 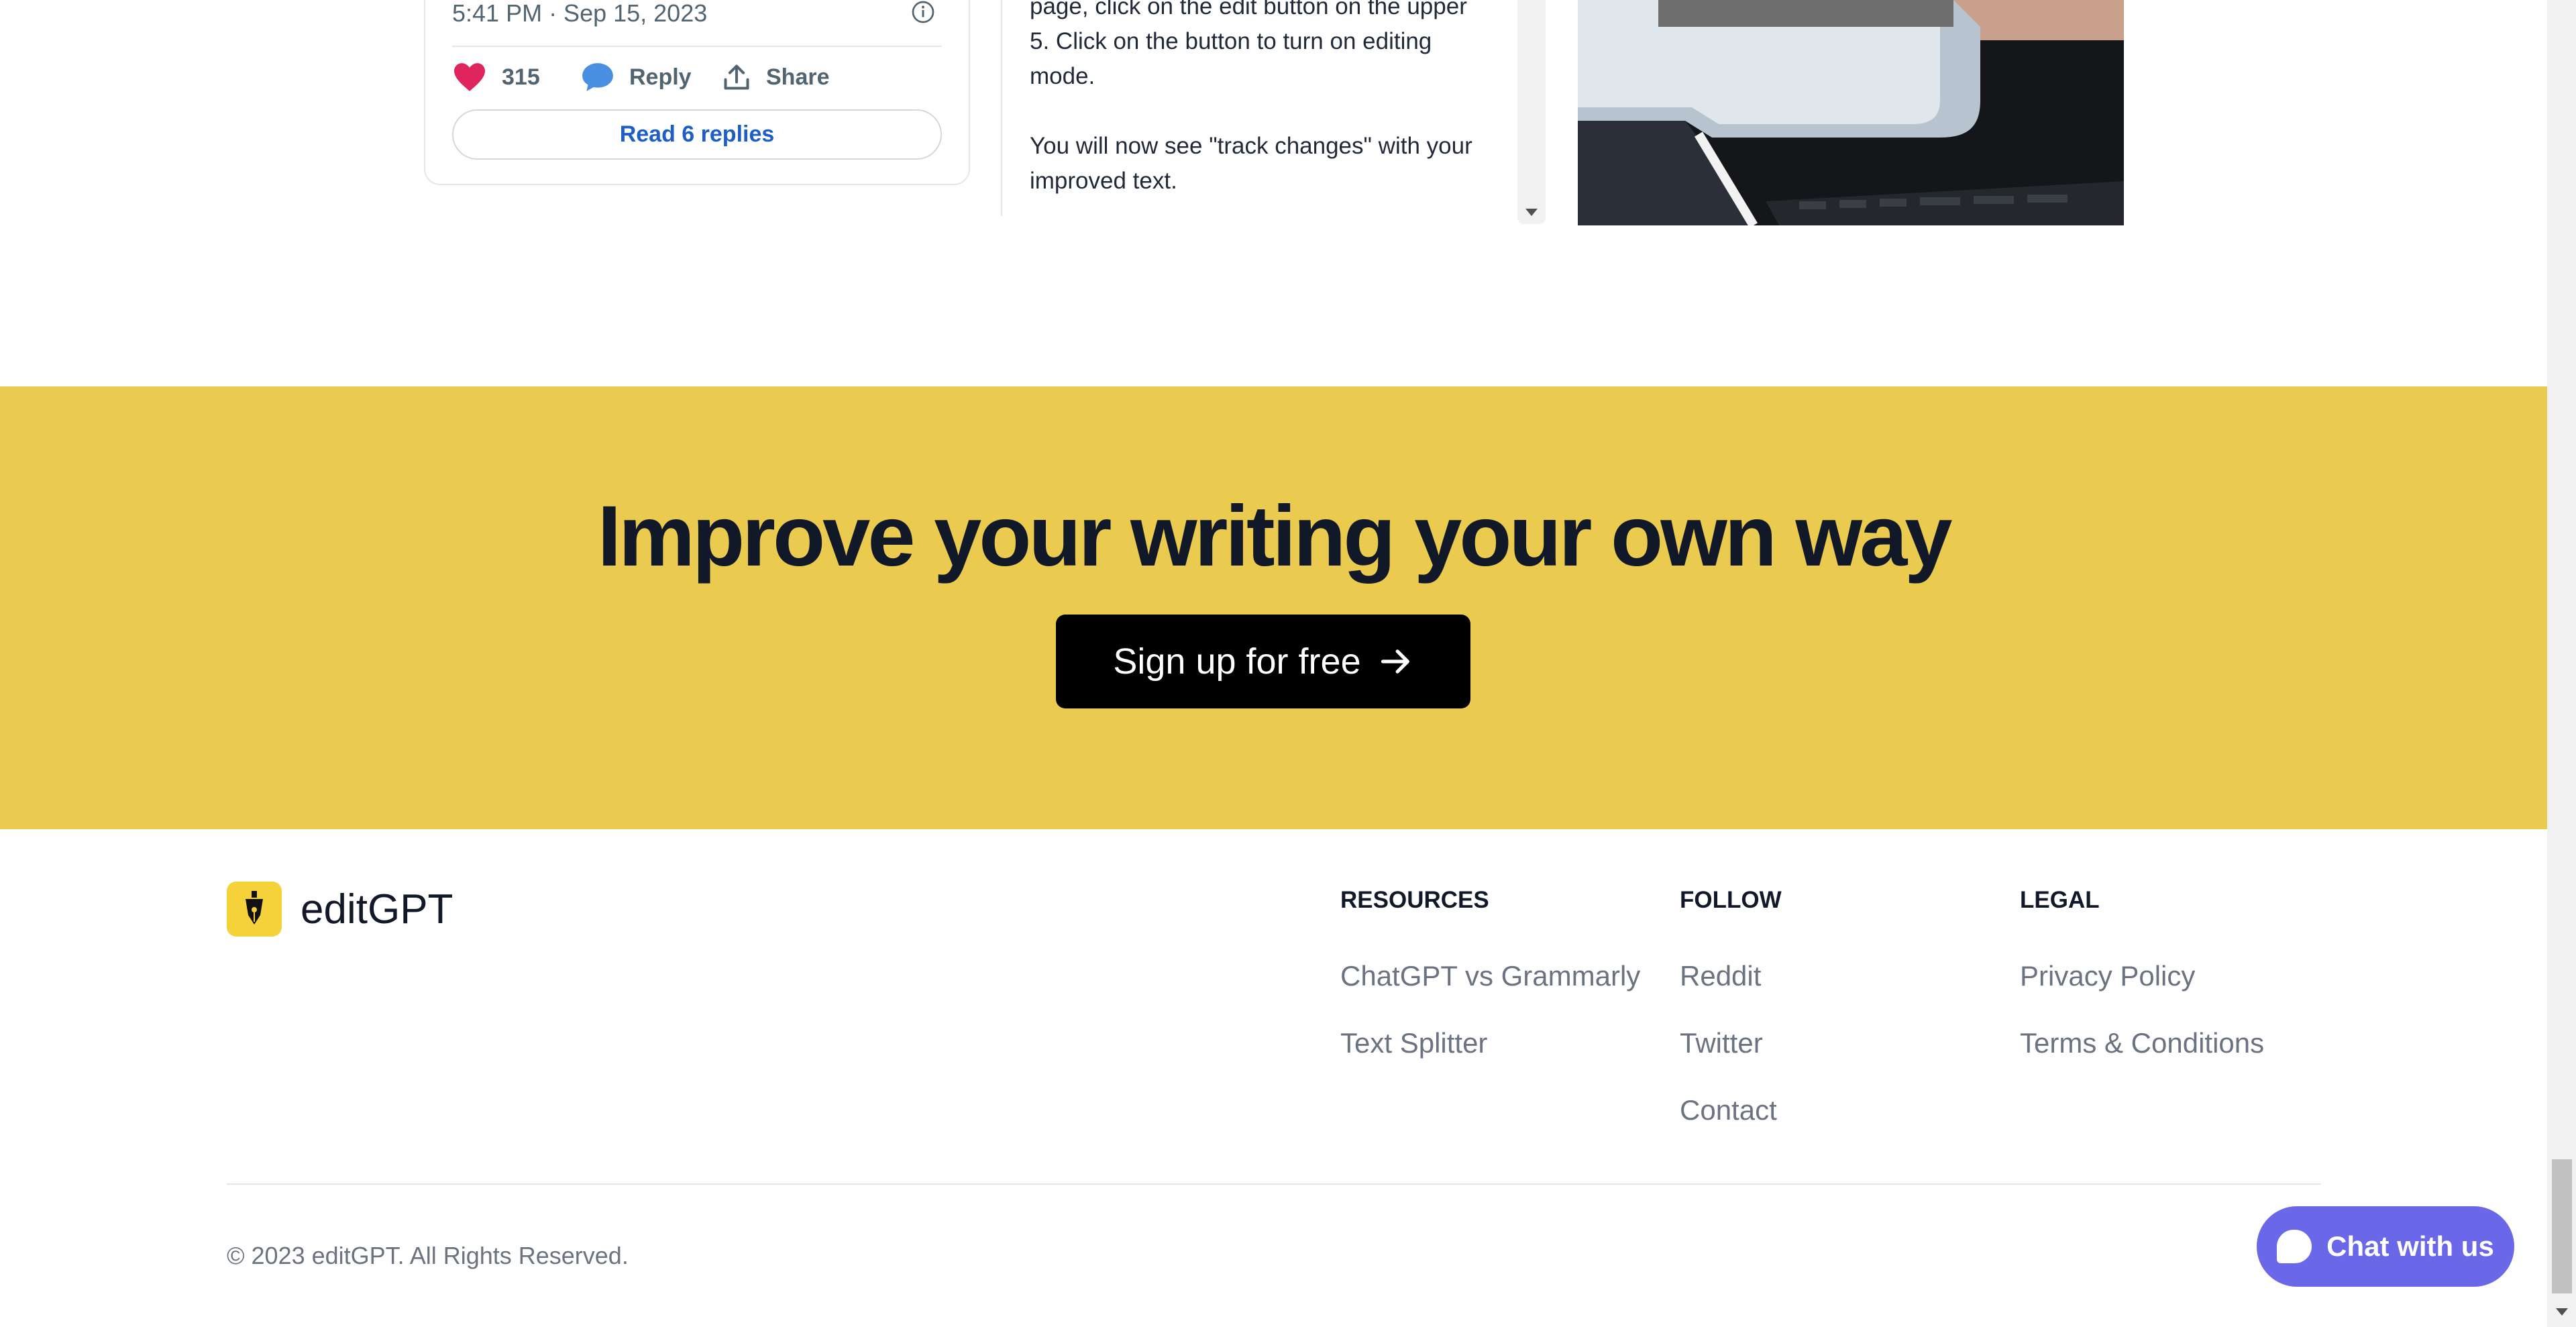 What do you see at coordinates (2107, 976) in the screenshot?
I see `footer-link-privacy-policy: Privacy Policy` at bounding box center [2107, 976].